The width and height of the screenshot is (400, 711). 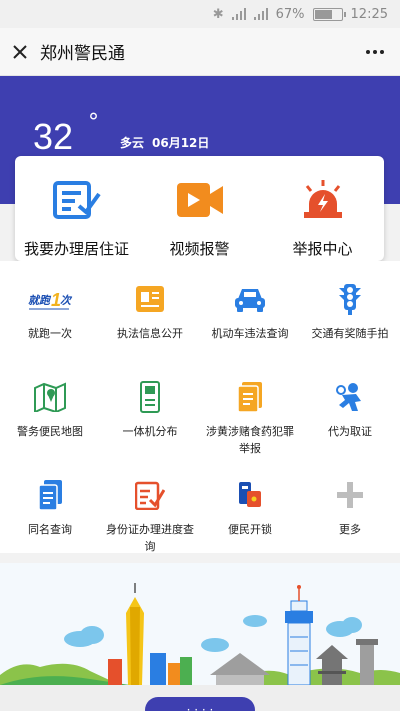 I want to click on pill-label: · · · ·, so click(x=200, y=707).